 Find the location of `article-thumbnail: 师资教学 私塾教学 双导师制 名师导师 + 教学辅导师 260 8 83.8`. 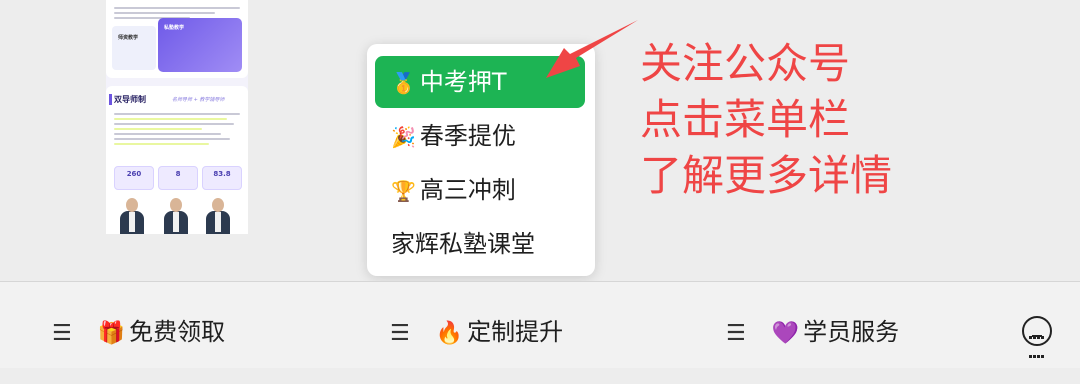

article-thumbnail: 师资教学 私塾教学 双导师制 名师导师 + 教学辅导师 260 8 83.8 is located at coordinates (177, 117).